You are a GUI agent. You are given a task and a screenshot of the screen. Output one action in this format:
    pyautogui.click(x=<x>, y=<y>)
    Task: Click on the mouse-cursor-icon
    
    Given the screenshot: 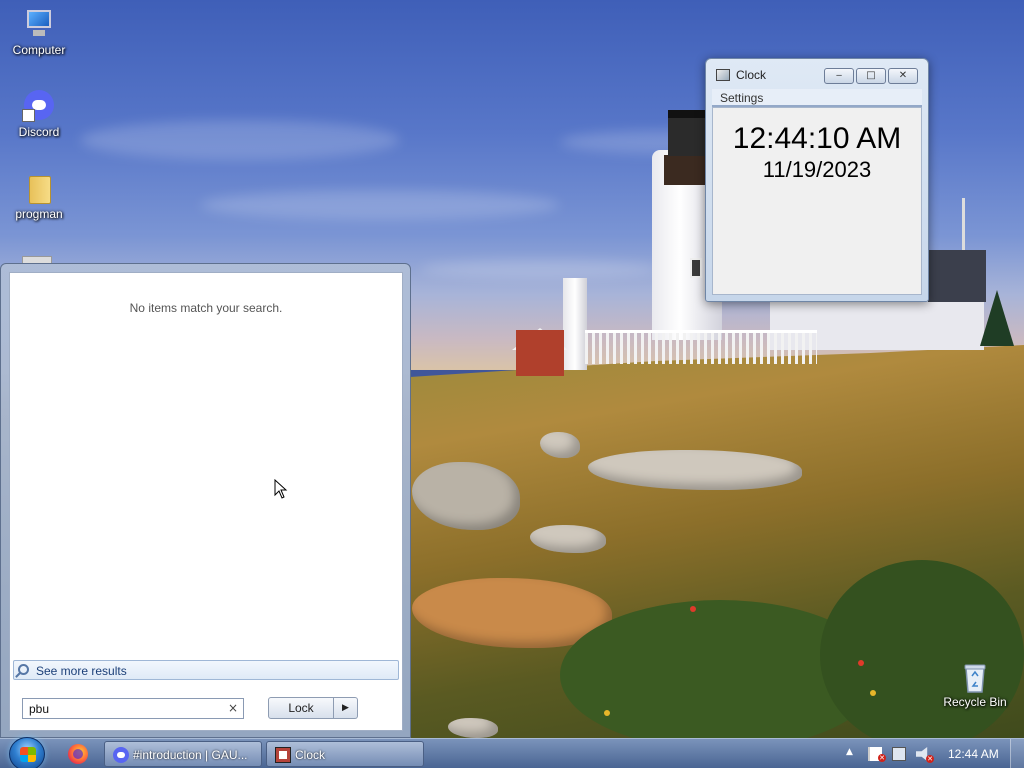 What is the action you would take?
    pyautogui.click(x=281, y=489)
    